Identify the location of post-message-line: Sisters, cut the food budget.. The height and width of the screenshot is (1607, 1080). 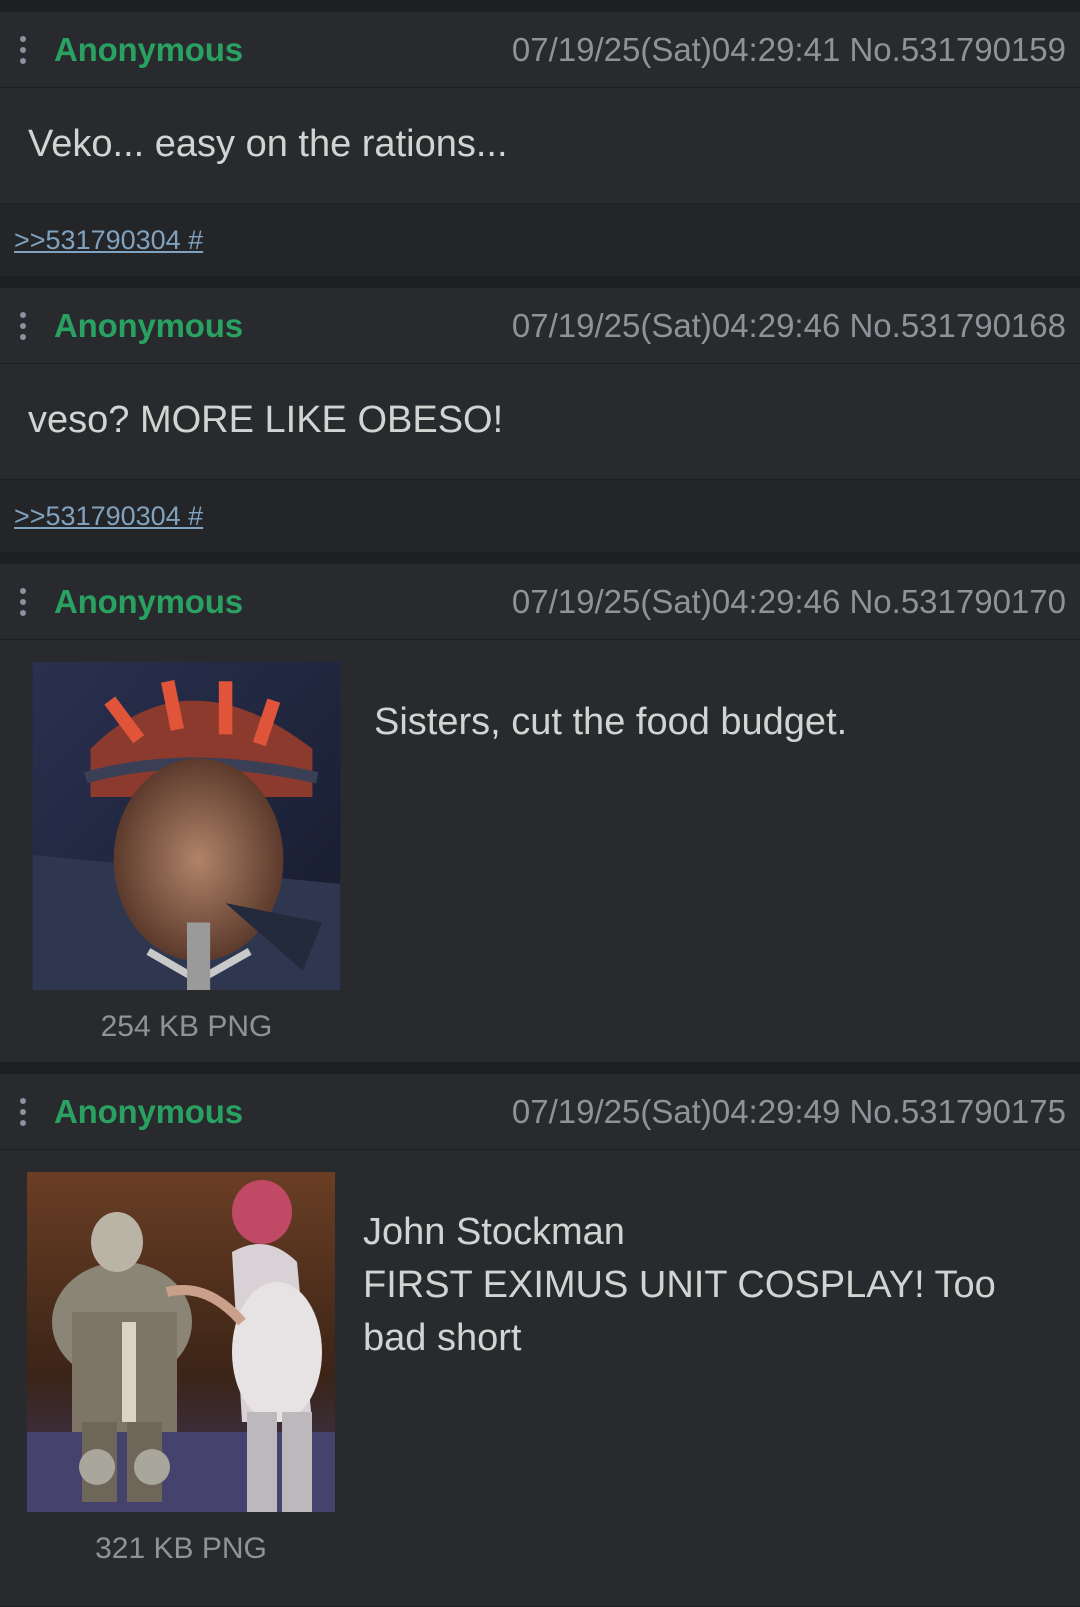
(611, 722).